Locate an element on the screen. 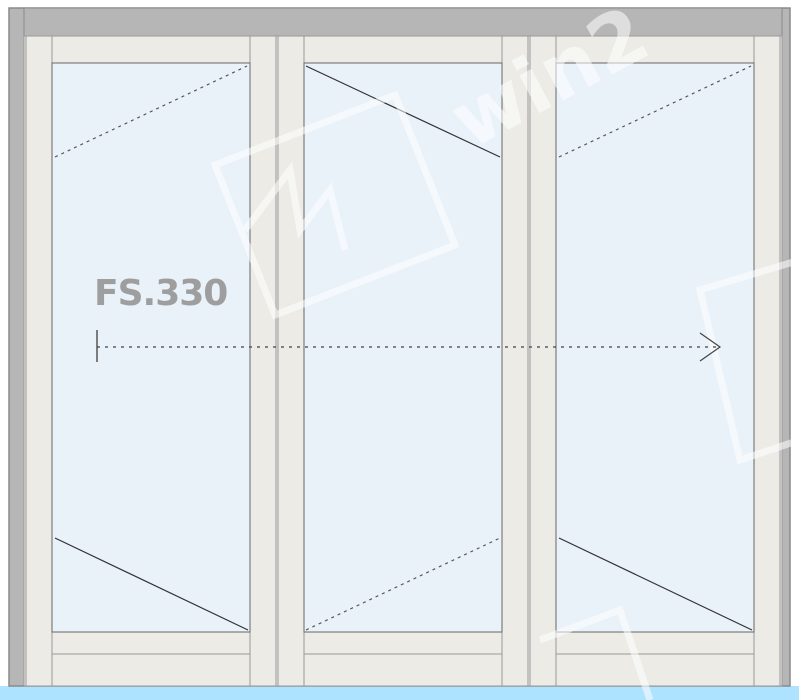  middle-panel-kick-rail is located at coordinates (403, 670).